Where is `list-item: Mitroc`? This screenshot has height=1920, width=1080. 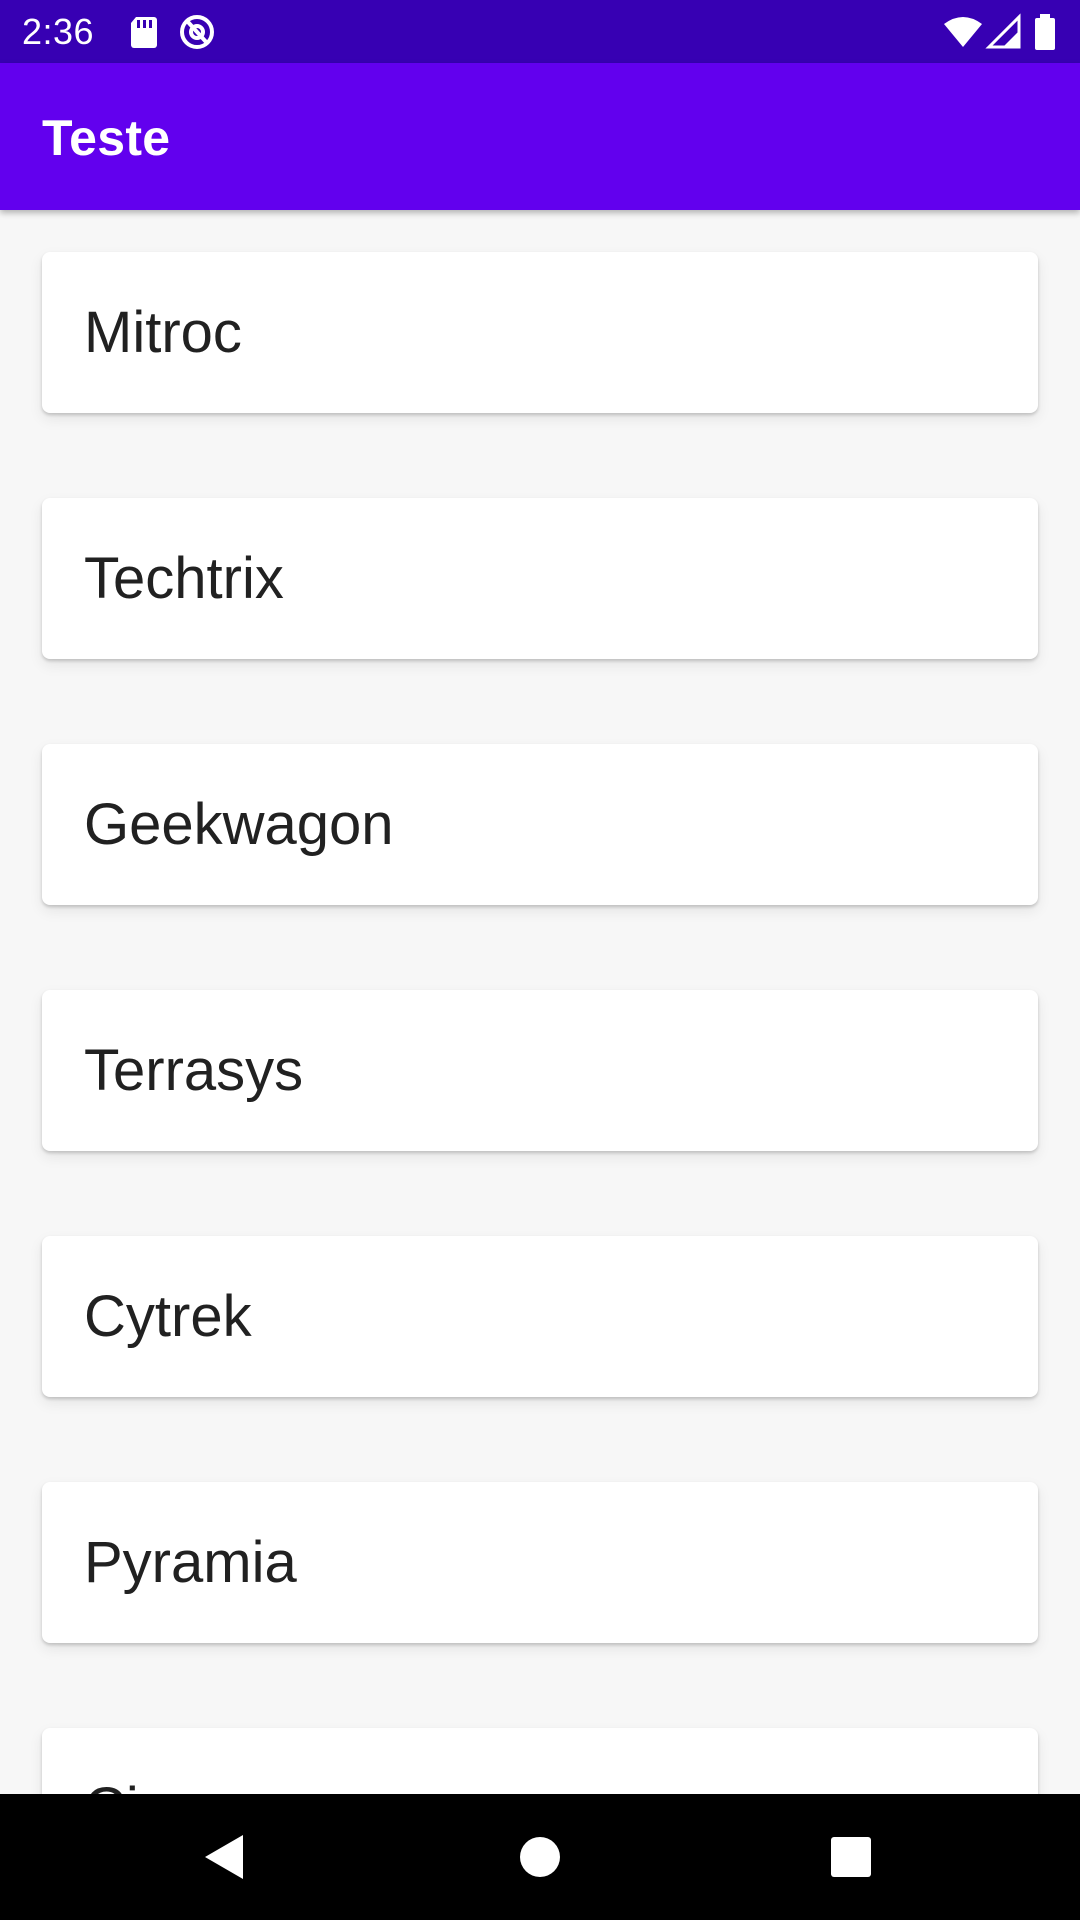 list-item: Mitroc is located at coordinates (540, 332).